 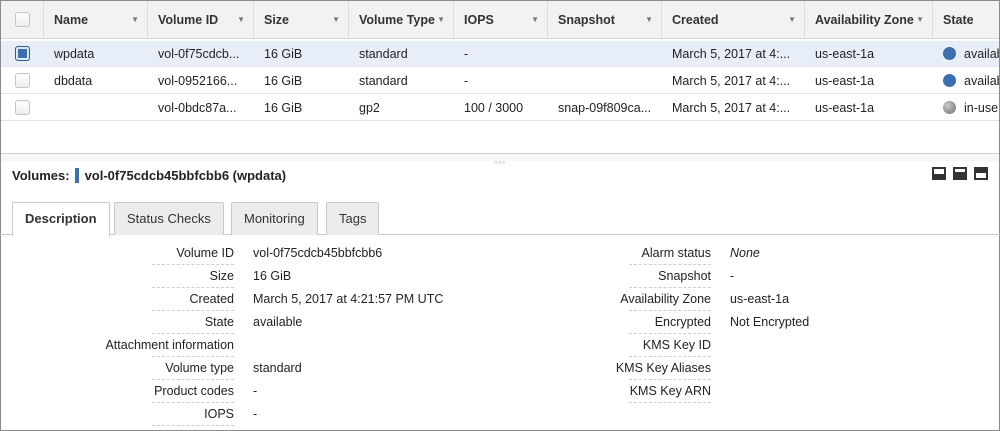 I want to click on cell-iops: 100 / 3000, so click(x=494, y=108).